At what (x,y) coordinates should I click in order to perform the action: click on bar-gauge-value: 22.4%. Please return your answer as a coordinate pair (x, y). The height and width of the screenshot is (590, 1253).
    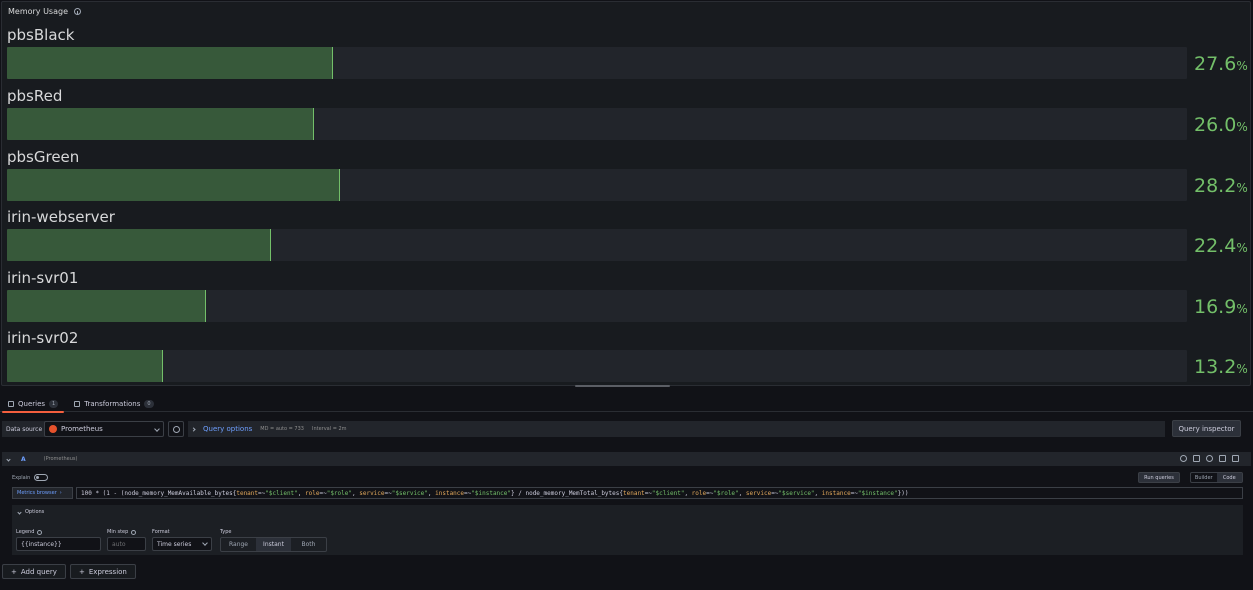
    Looking at the image, I should click on (1221, 247).